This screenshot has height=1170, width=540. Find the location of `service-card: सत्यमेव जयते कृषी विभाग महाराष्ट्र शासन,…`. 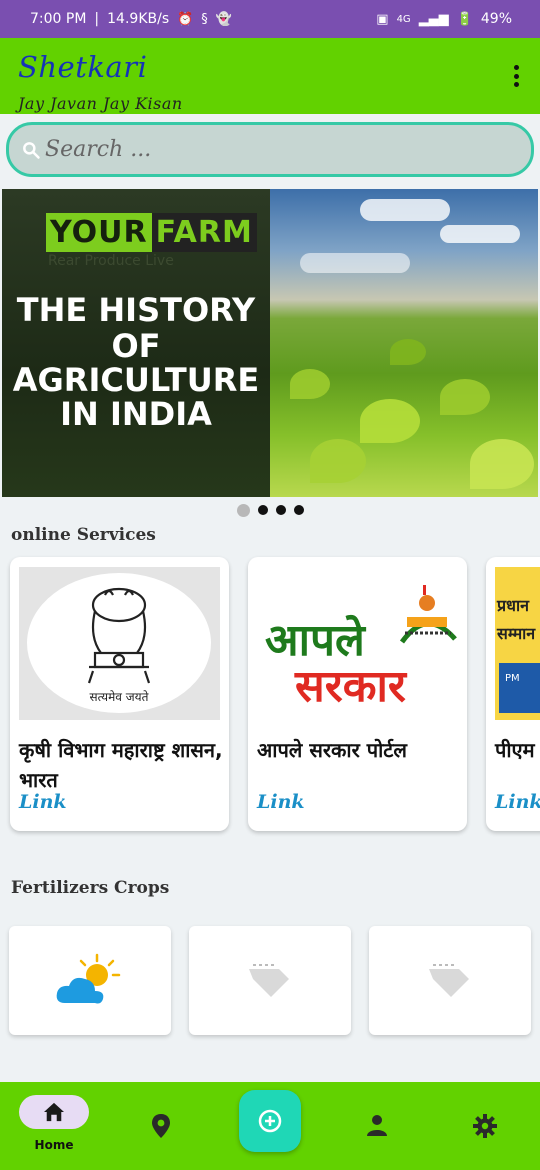

service-card: सत्यमेव जयते कृषी विभाग महाराष्ट्र शासन,… is located at coordinates (119, 694).